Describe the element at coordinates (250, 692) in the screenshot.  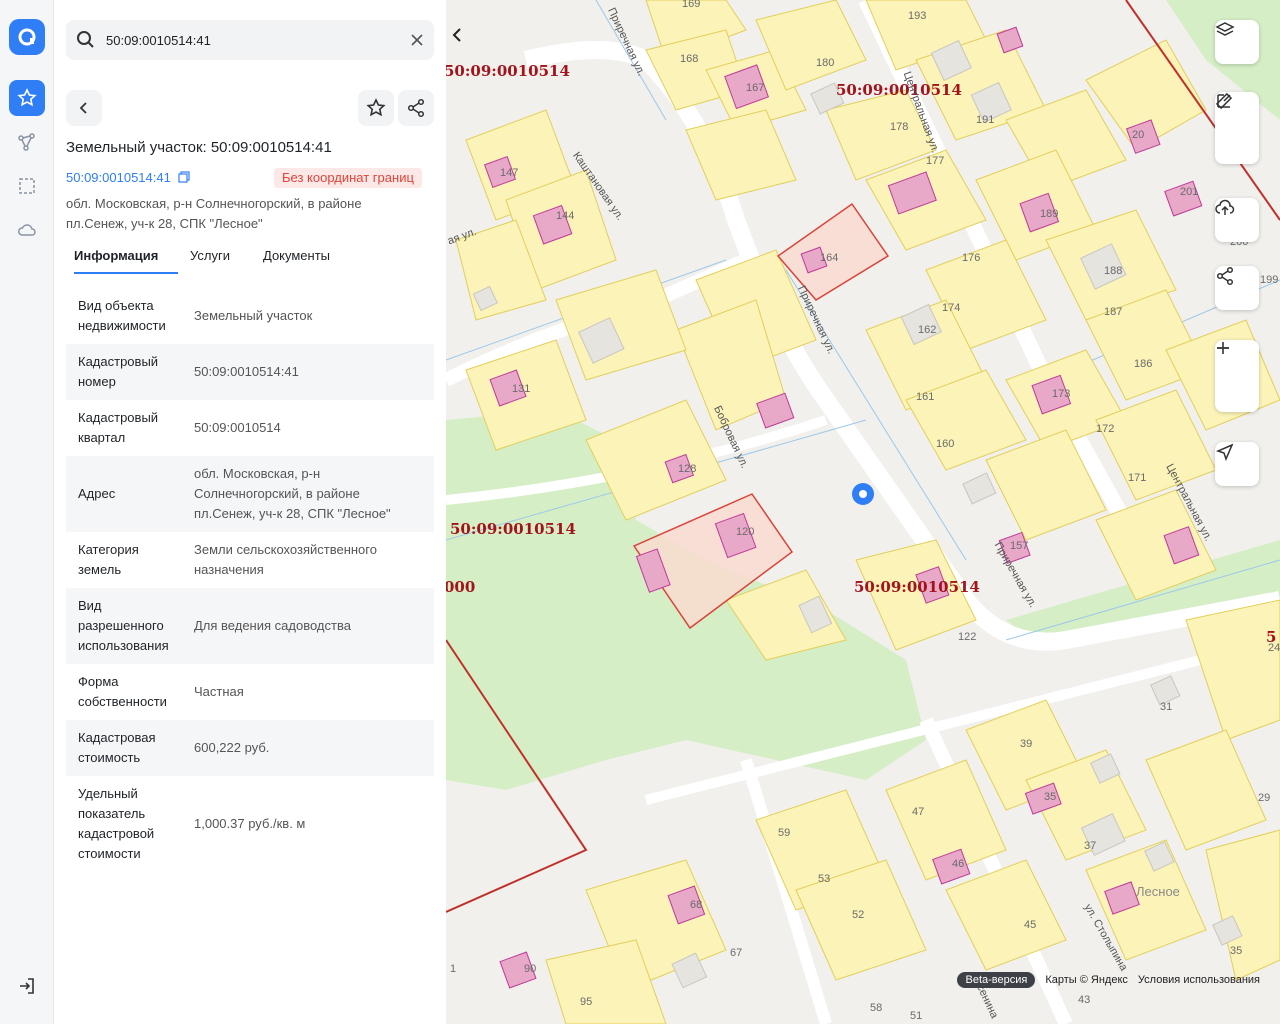
I see `table-row: Форма собственности Частная` at that location.